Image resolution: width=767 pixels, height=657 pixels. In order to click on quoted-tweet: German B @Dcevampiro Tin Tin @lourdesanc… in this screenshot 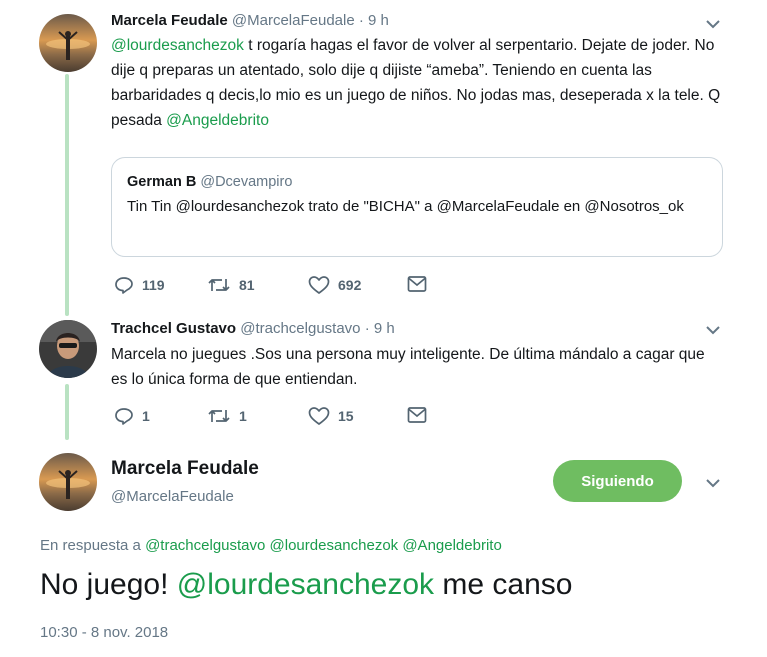, I will do `click(417, 207)`.